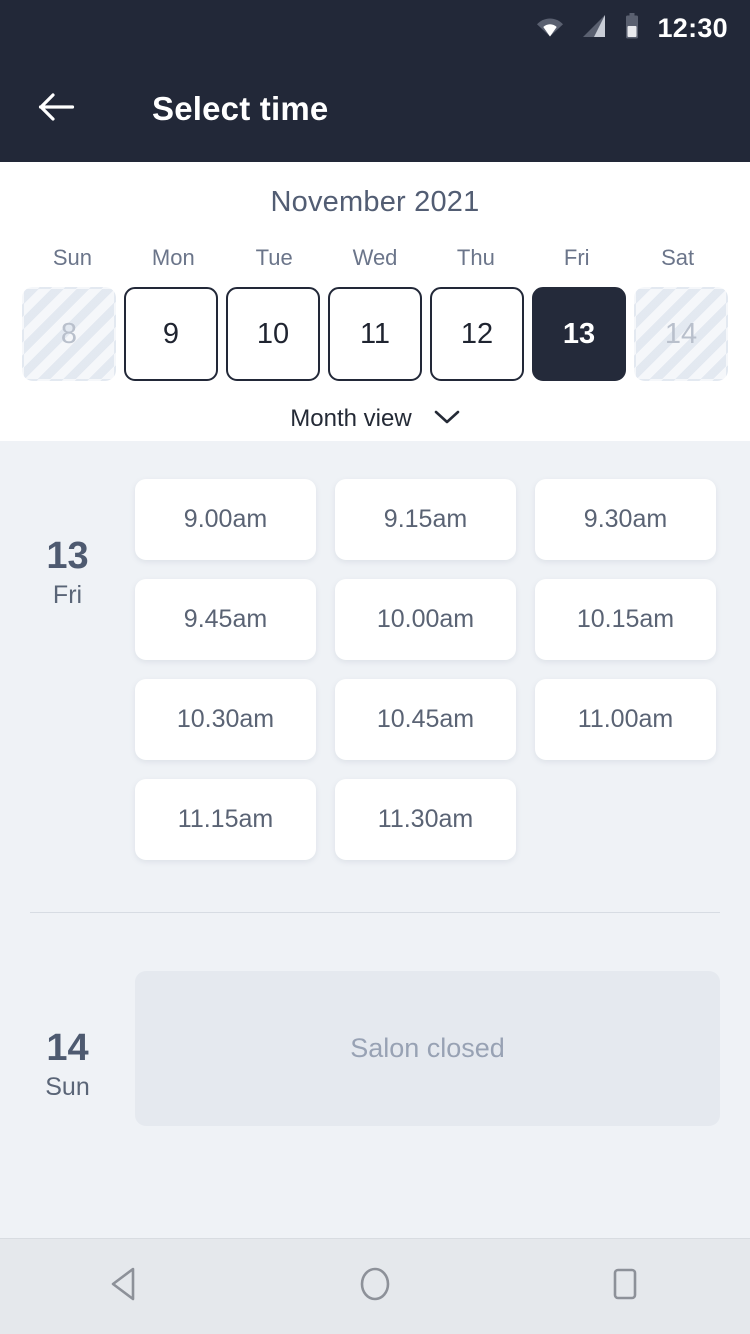 The image size is (750, 1334). Describe the element at coordinates (579, 334) in the screenshot. I see `day-cell-13: 13` at that location.